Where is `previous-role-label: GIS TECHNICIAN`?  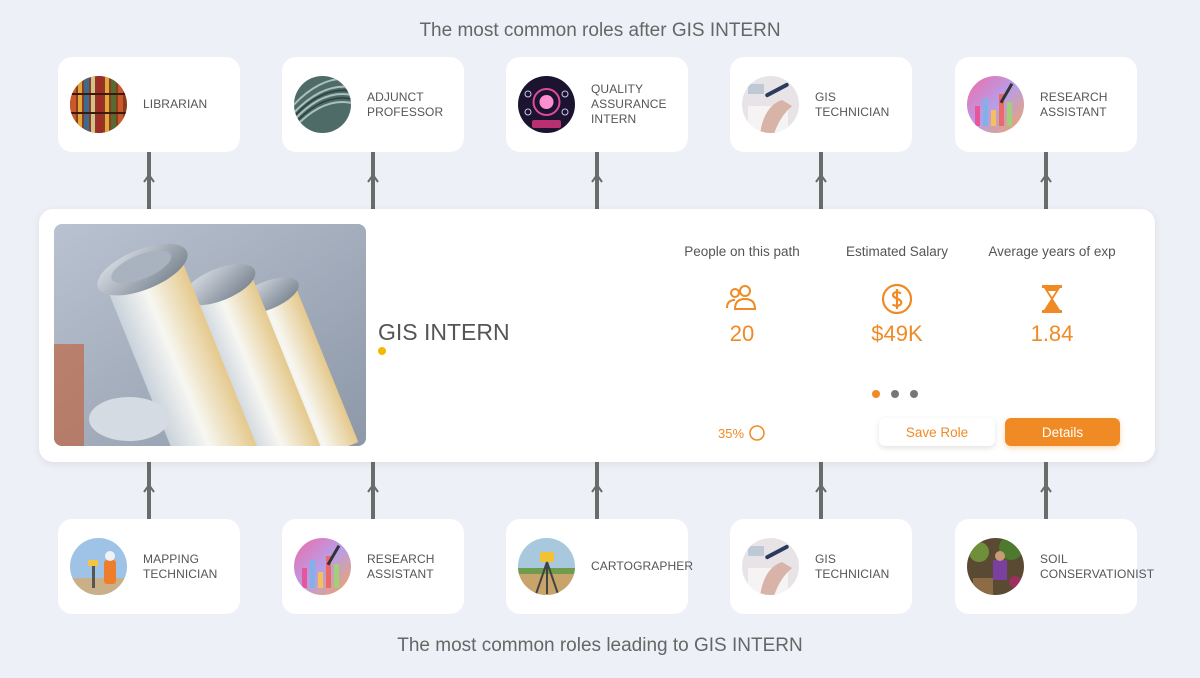 previous-role-label: GIS TECHNICIAN is located at coordinates (852, 566).